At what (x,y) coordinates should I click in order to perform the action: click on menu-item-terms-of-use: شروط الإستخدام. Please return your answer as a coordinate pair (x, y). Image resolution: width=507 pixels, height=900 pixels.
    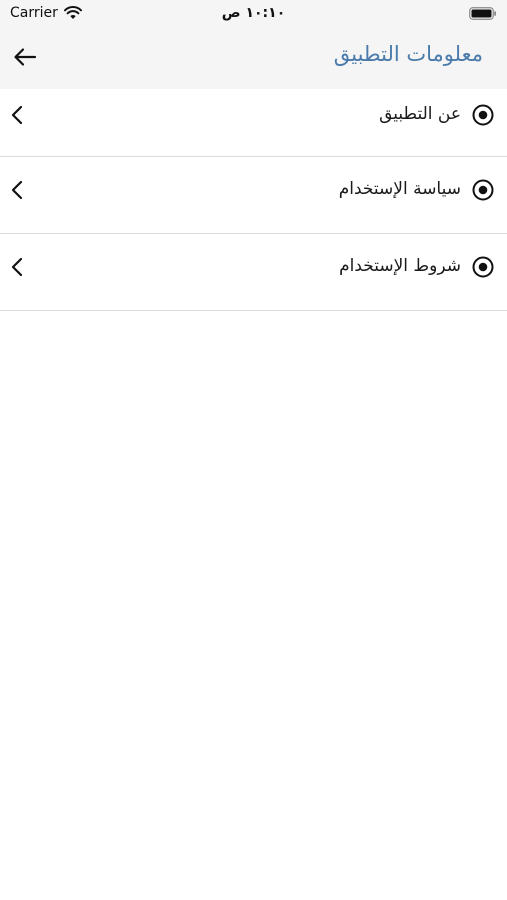
    Looking at the image, I should click on (253, 272).